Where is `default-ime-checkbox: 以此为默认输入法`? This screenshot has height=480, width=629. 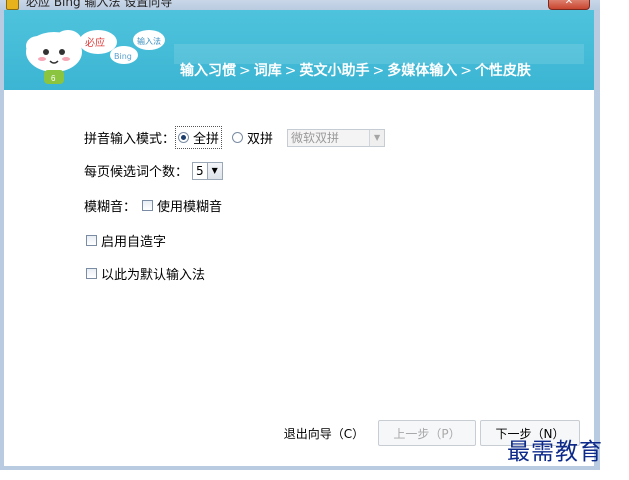 default-ime-checkbox: 以此为默认输入法 is located at coordinates (145, 273).